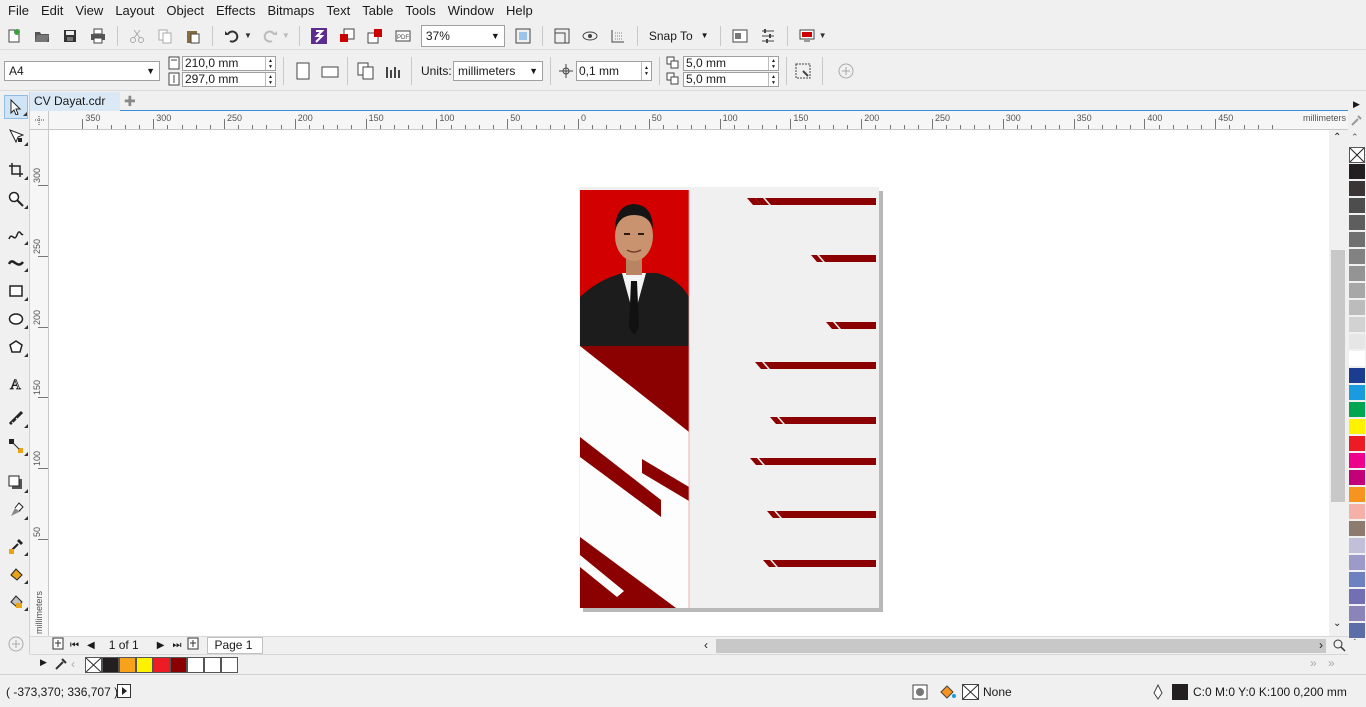 The width and height of the screenshot is (1366, 707). What do you see at coordinates (803, 71) in the screenshot?
I see `treat-as-filled-icon` at bounding box center [803, 71].